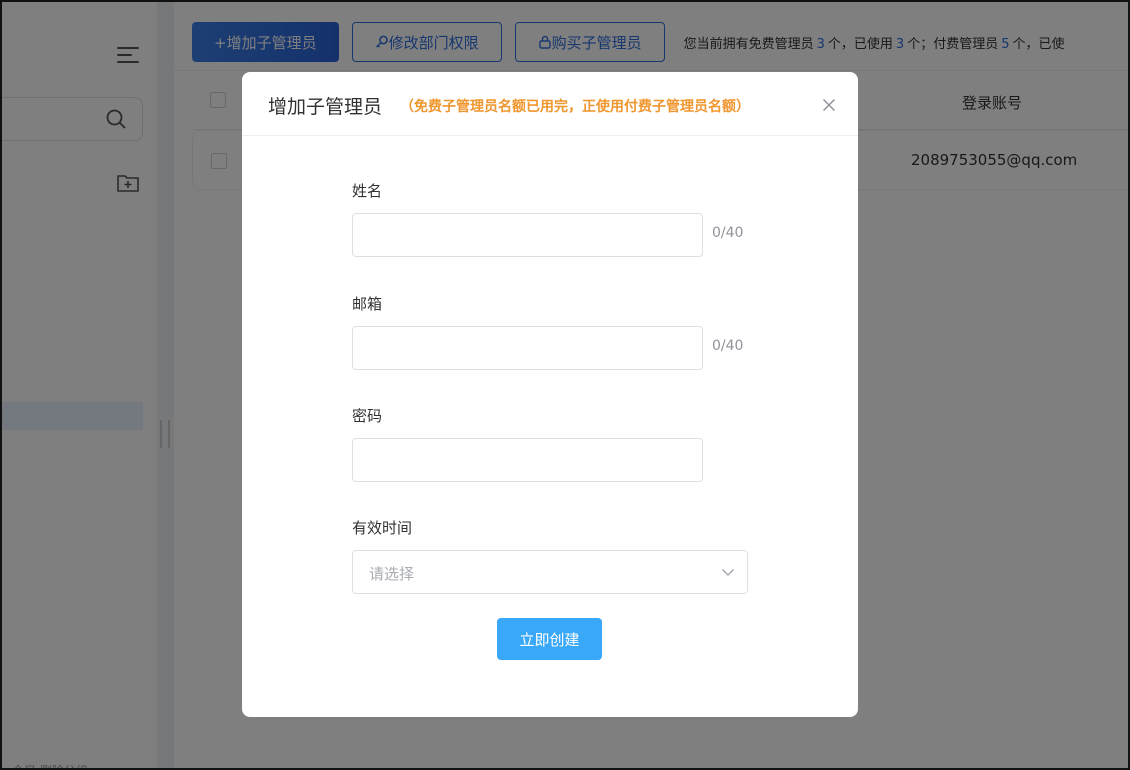 The width and height of the screenshot is (1130, 770). What do you see at coordinates (575, 107) in the screenshot?
I see `dialog-quota-note: （免费子管理员名额已用完，正使用付费子管理员名额）` at bounding box center [575, 107].